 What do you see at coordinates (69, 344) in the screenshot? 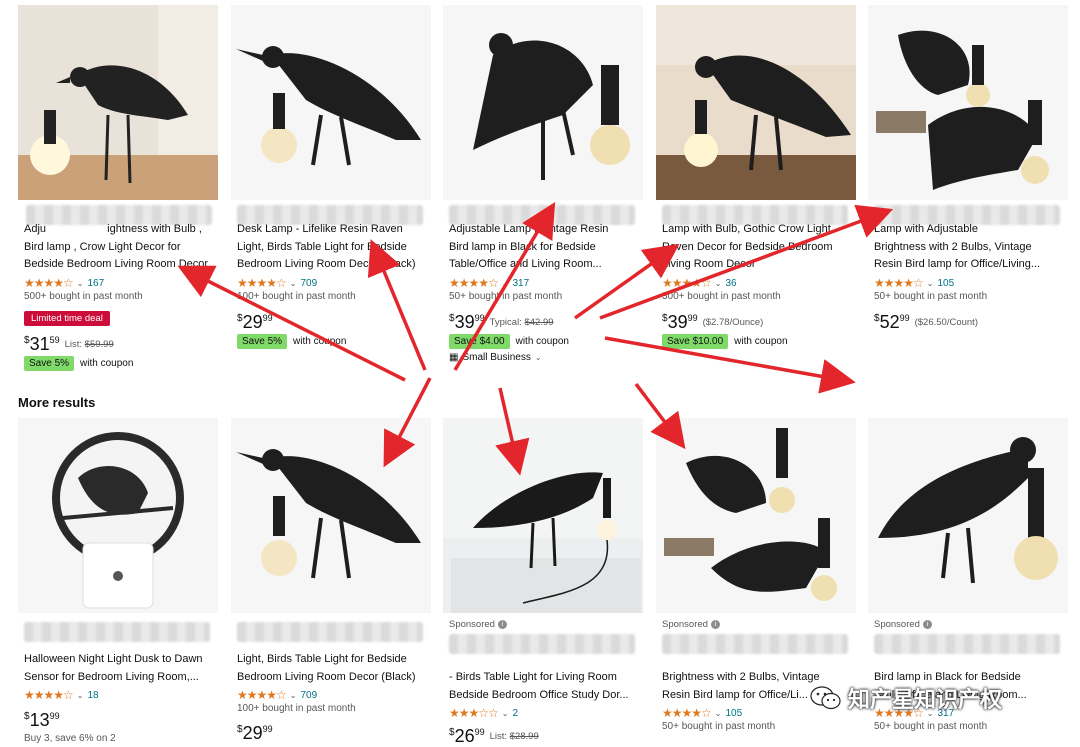
I see `price-row: $31 59 List: $59.99` at bounding box center [69, 344].